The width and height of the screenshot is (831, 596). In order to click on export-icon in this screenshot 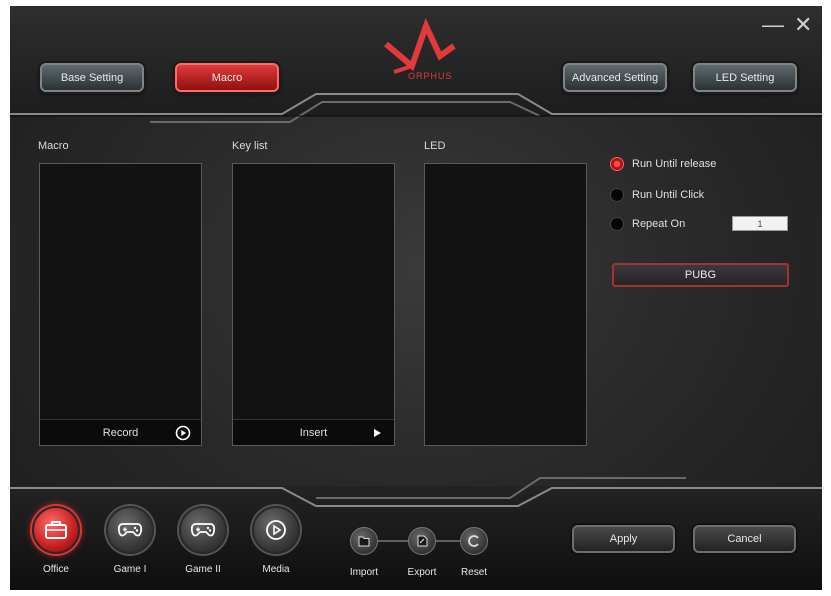, I will do `click(422, 541)`.